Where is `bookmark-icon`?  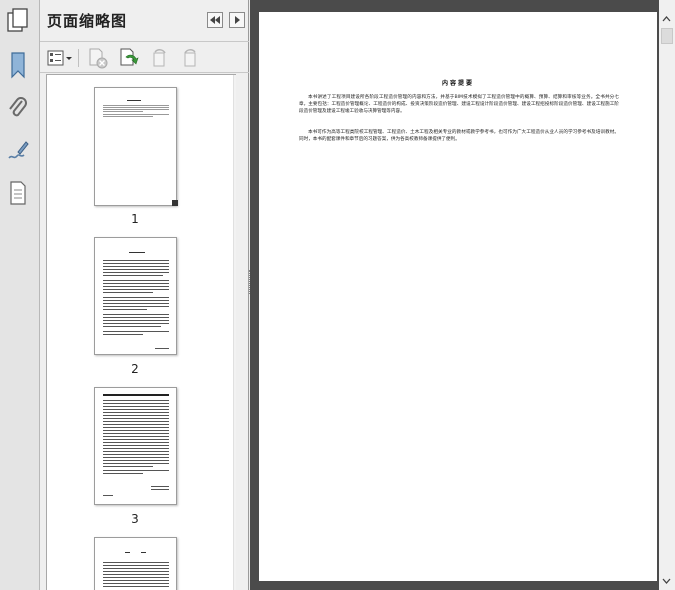
bookmark-icon is located at coordinates (18, 65).